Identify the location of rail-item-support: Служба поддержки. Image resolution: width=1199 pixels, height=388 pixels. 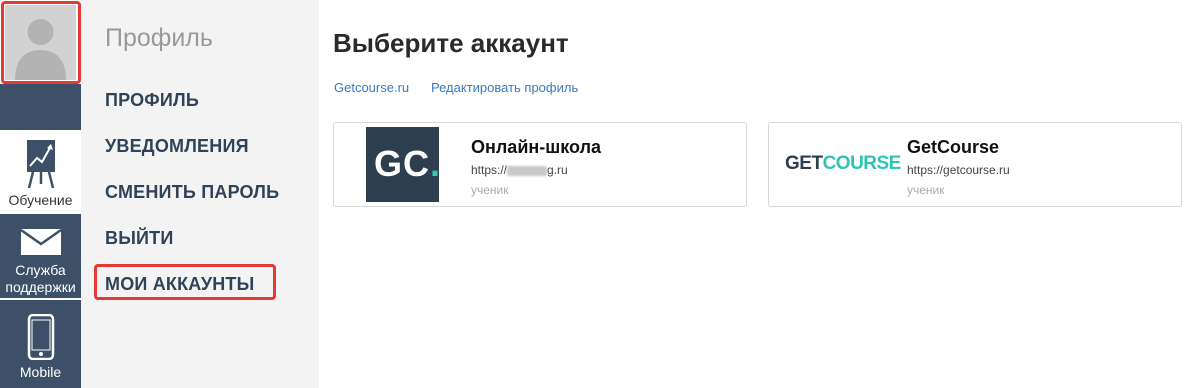
(40, 256).